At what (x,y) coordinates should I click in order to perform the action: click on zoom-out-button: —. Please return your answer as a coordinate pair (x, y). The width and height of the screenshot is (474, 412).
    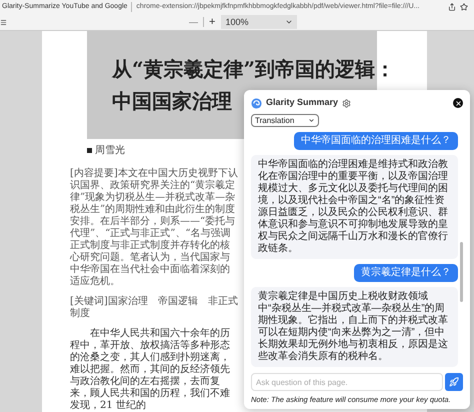
    Looking at the image, I should click on (193, 22).